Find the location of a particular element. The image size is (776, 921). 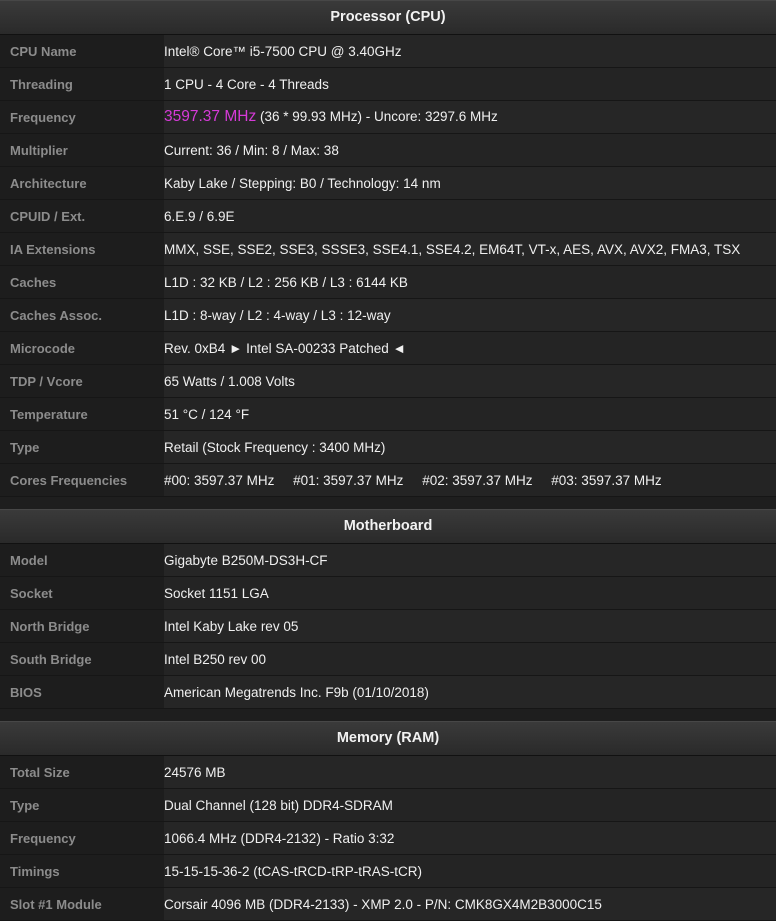

row-value: L1D : 8-way / L2 : 4-way / L3 : 12-way is located at coordinates (277, 315).